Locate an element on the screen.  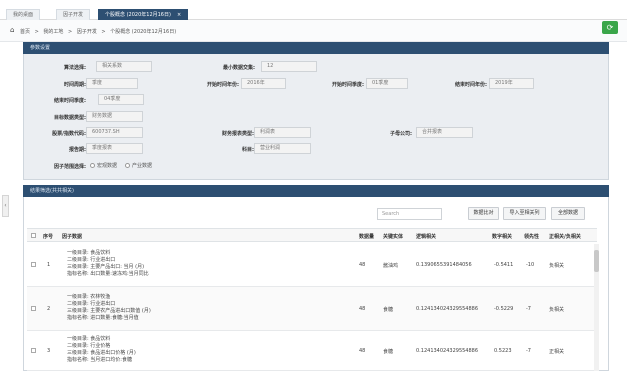
radio-macro: 宏观数据 is located at coordinates (103, 165).